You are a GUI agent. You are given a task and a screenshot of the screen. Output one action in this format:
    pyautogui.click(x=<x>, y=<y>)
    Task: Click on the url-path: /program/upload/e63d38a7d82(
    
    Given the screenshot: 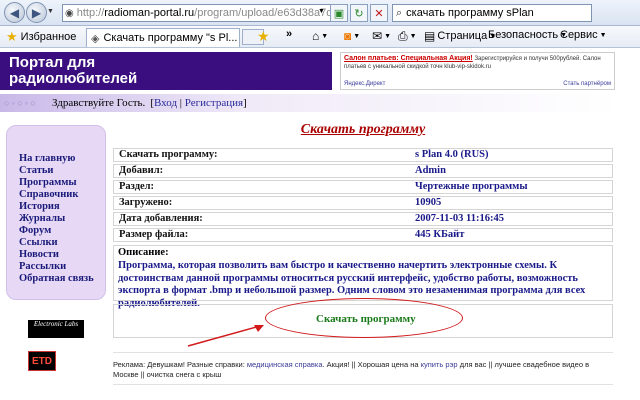 What is the action you would take?
    pyautogui.click(x=262, y=13)
    